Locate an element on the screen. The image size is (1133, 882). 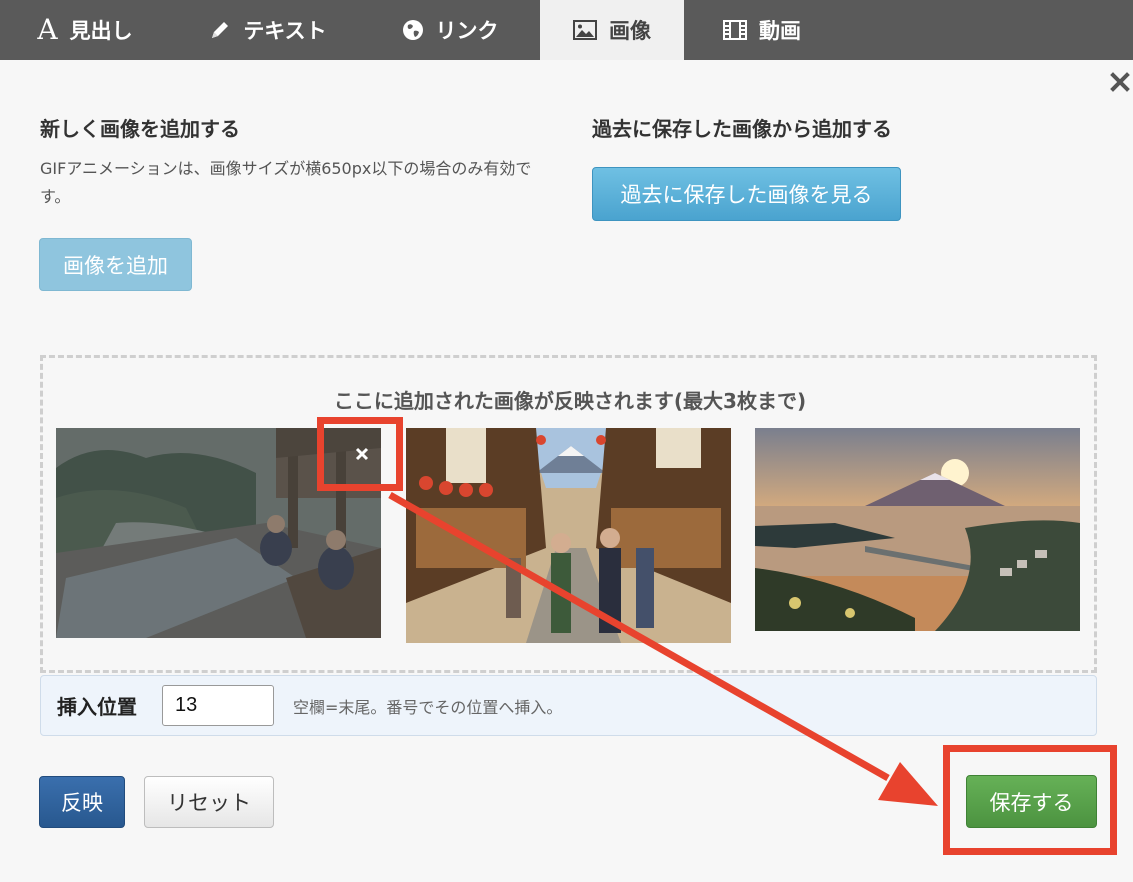
close-button is located at coordinates (1120, 82).